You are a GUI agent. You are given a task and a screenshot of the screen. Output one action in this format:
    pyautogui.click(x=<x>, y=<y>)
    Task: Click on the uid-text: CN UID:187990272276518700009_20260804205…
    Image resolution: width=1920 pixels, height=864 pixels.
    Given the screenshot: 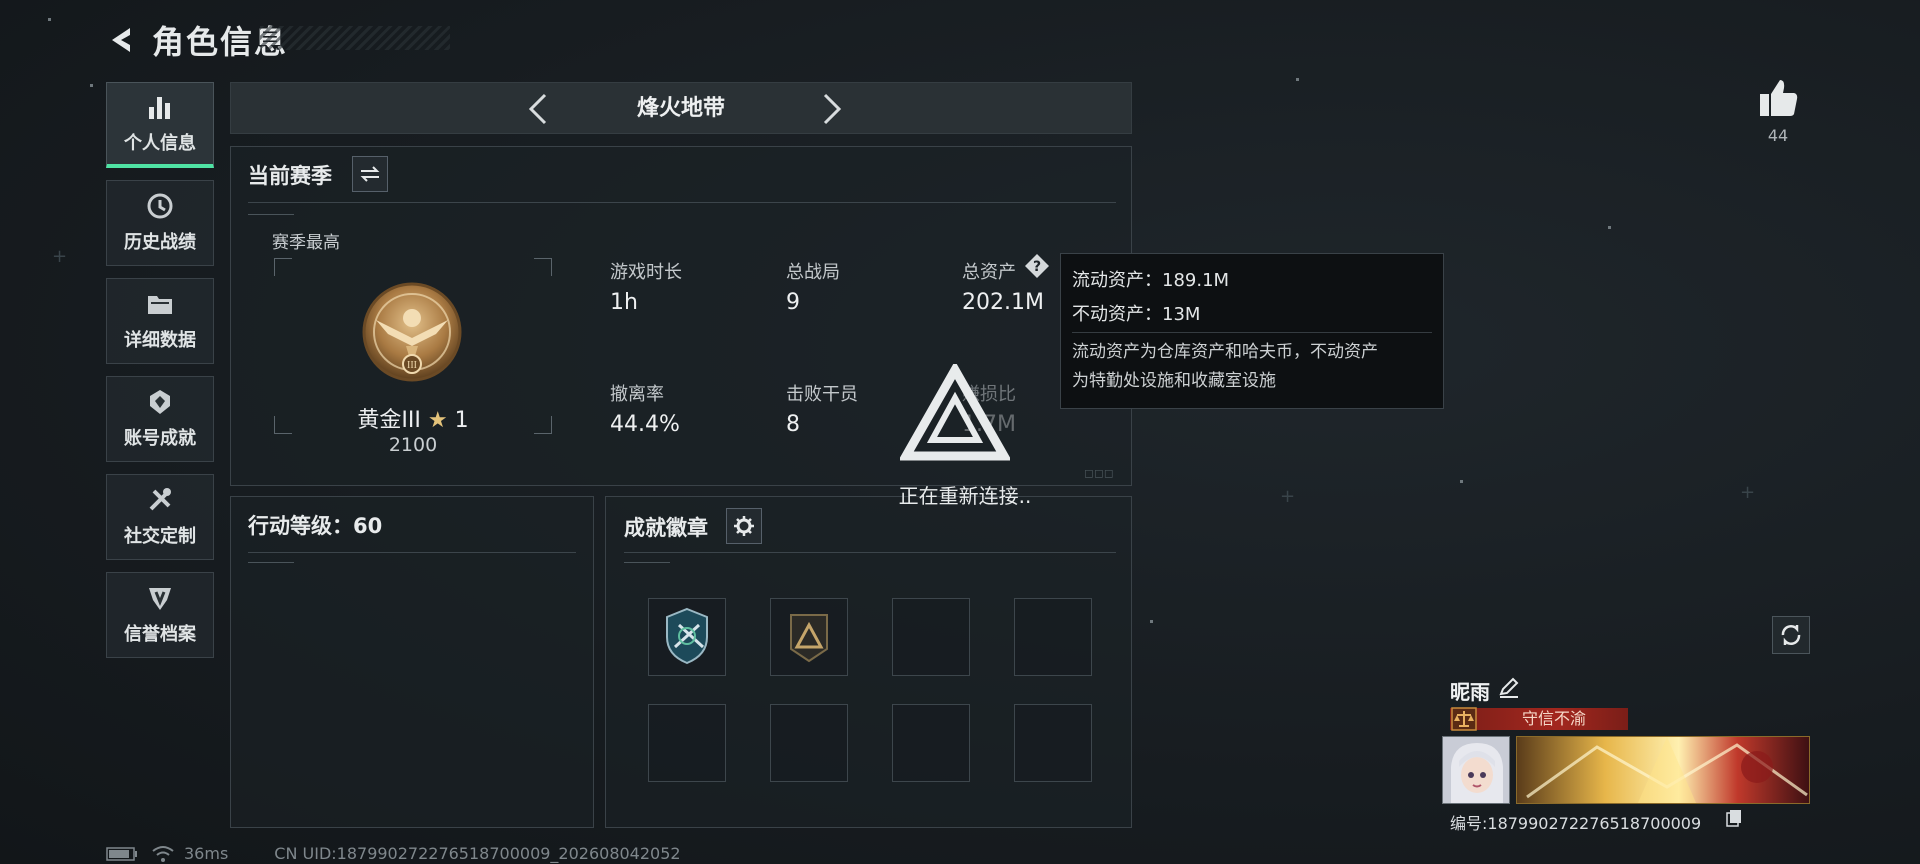 What is the action you would take?
    pyautogui.click(x=477, y=853)
    